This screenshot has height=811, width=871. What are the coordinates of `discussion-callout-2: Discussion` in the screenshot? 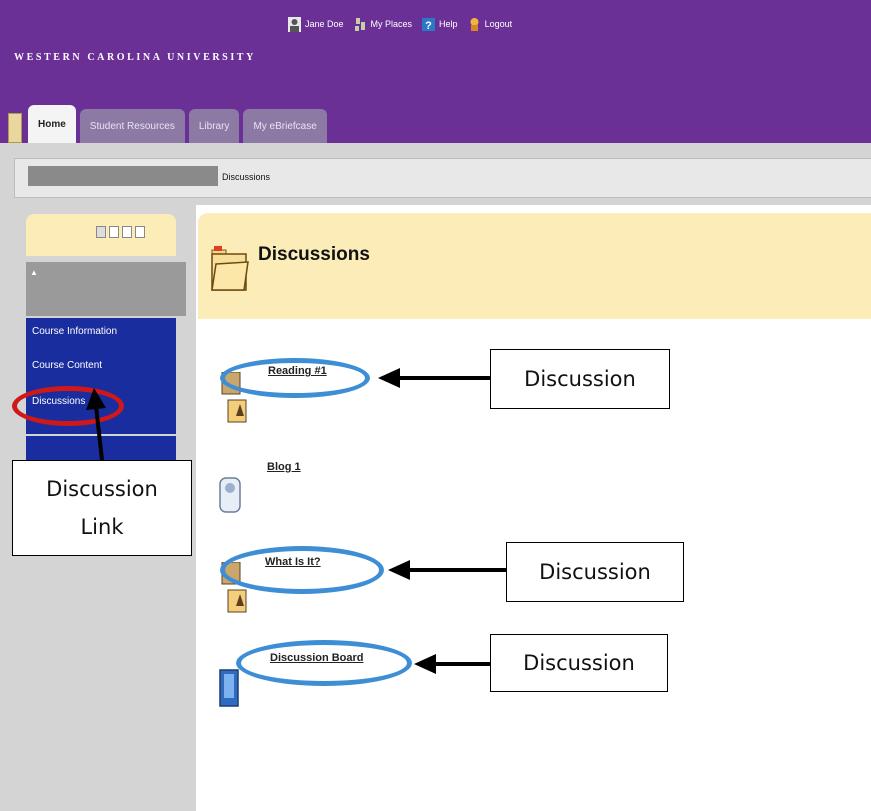 It's located at (595, 572).